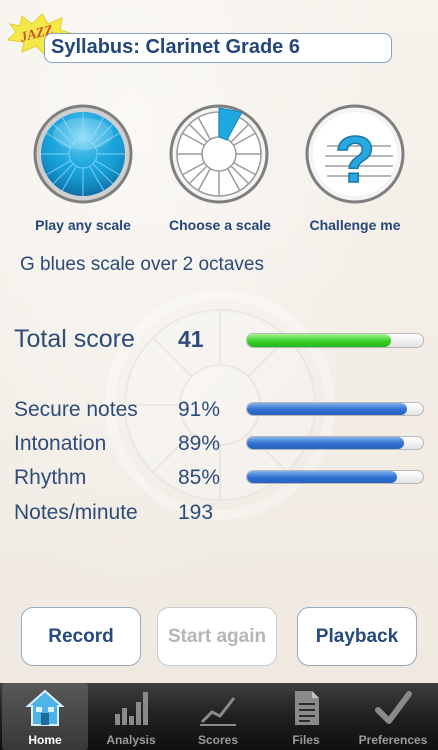  What do you see at coordinates (50, 477) in the screenshot?
I see `rhythm-label: Rhythm` at bounding box center [50, 477].